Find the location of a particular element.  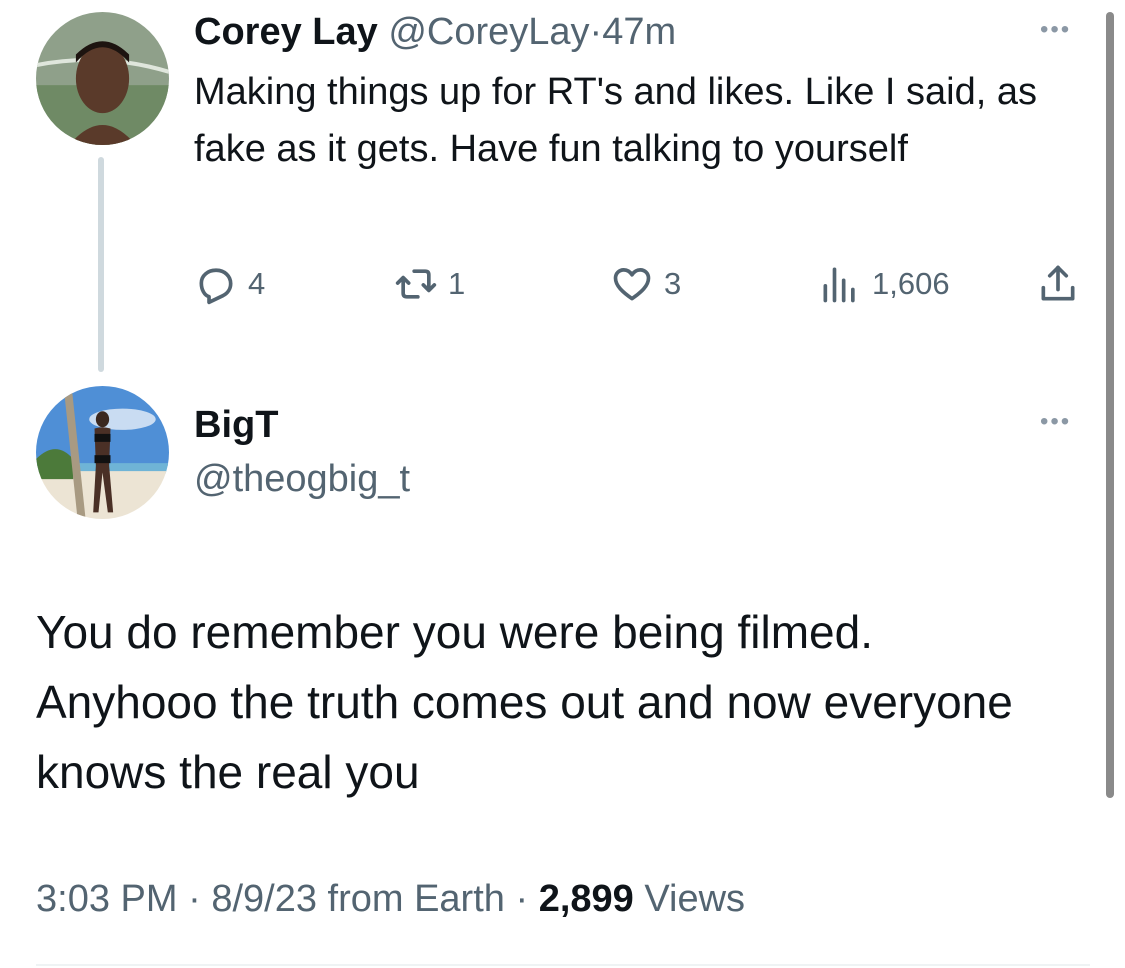

person-avatar-icon is located at coordinates (102, 78).